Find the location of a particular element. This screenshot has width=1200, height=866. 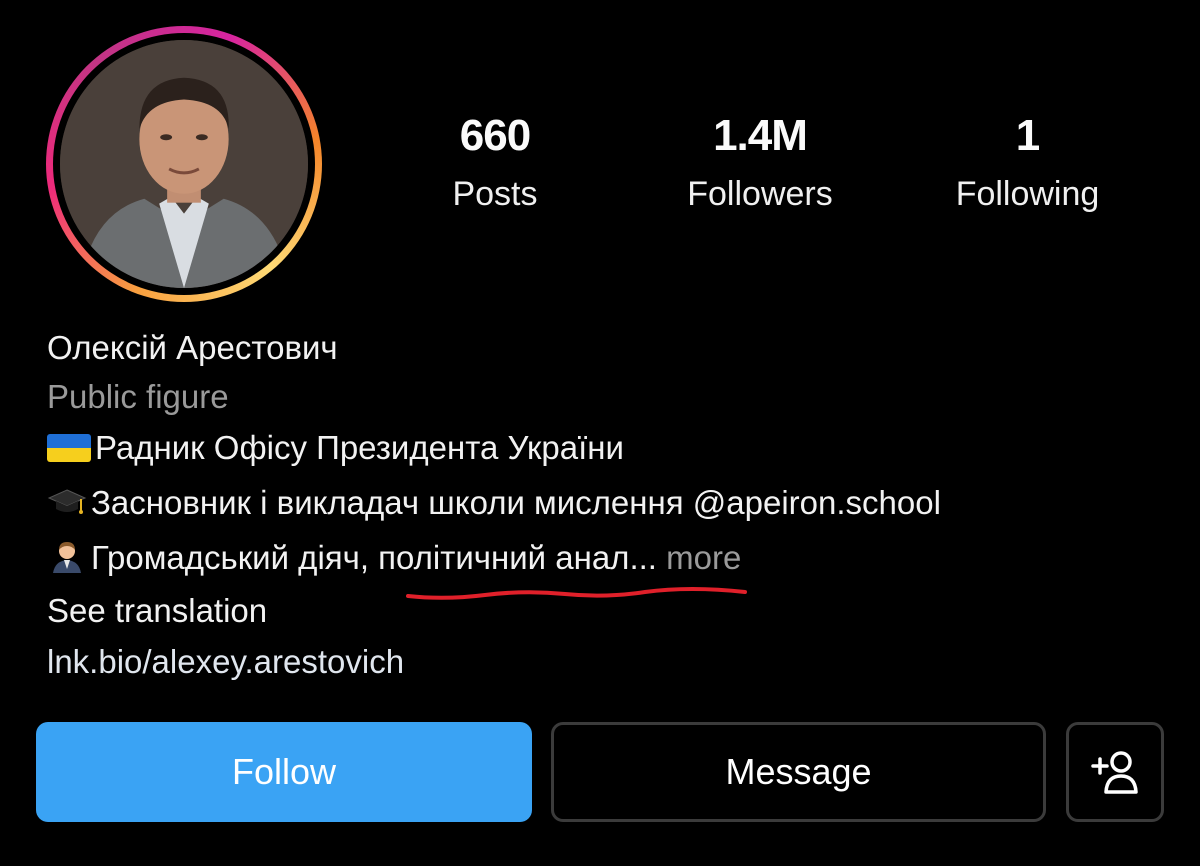

followers-count: 1.4M is located at coordinates (760, 135).